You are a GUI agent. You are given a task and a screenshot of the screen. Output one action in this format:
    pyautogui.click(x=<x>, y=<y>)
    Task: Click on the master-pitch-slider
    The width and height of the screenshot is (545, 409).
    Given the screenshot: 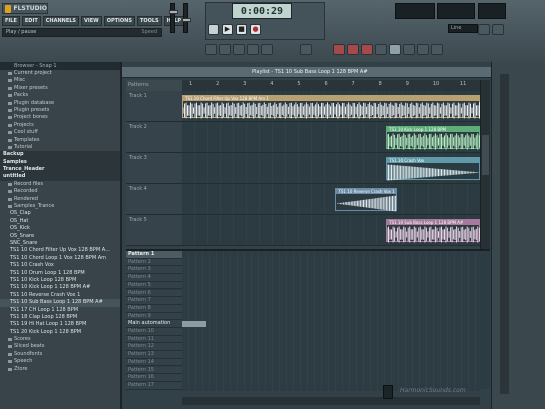 What is the action you would take?
    pyautogui.click(x=186, y=18)
    